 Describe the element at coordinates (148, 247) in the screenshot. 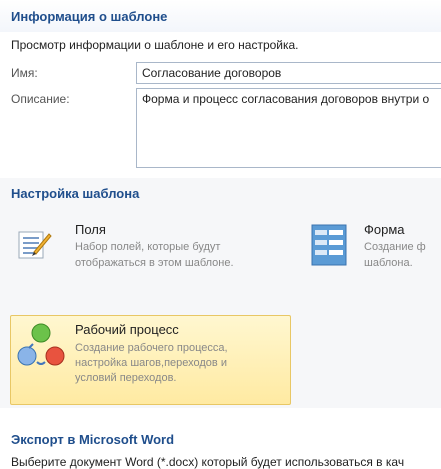

I see `fields-tile-text-1: Набор полей, которые будут` at that location.